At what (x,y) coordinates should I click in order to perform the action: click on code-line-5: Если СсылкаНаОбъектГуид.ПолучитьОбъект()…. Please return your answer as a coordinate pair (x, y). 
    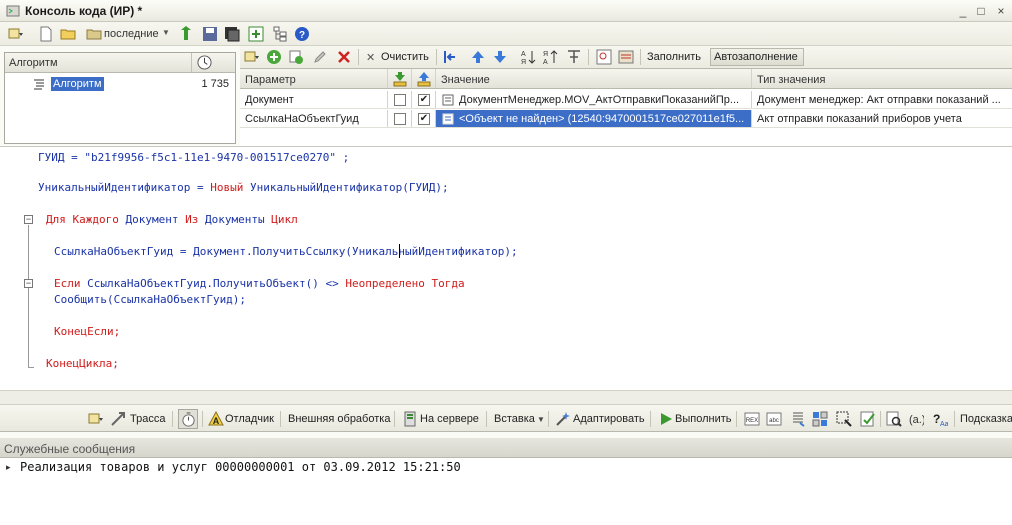
    Looking at the image, I should click on (259, 283).